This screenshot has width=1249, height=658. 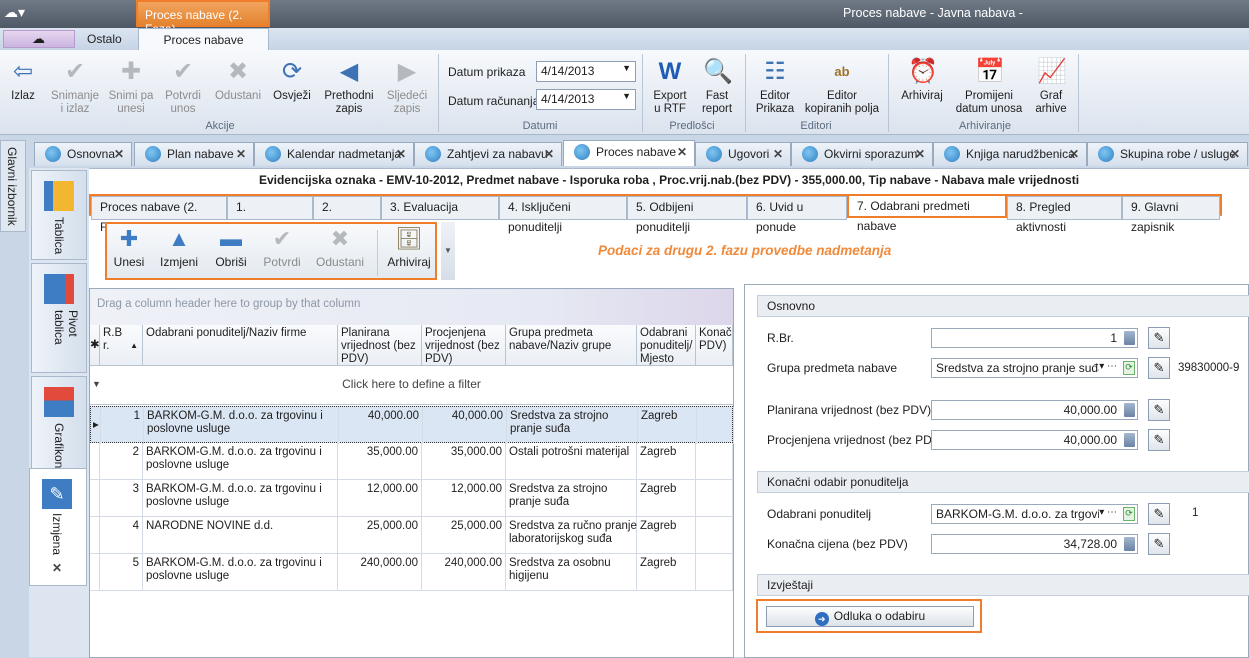 What do you see at coordinates (448, 251) in the screenshot?
I see `toolbar-overflow-button: ▼` at bounding box center [448, 251].